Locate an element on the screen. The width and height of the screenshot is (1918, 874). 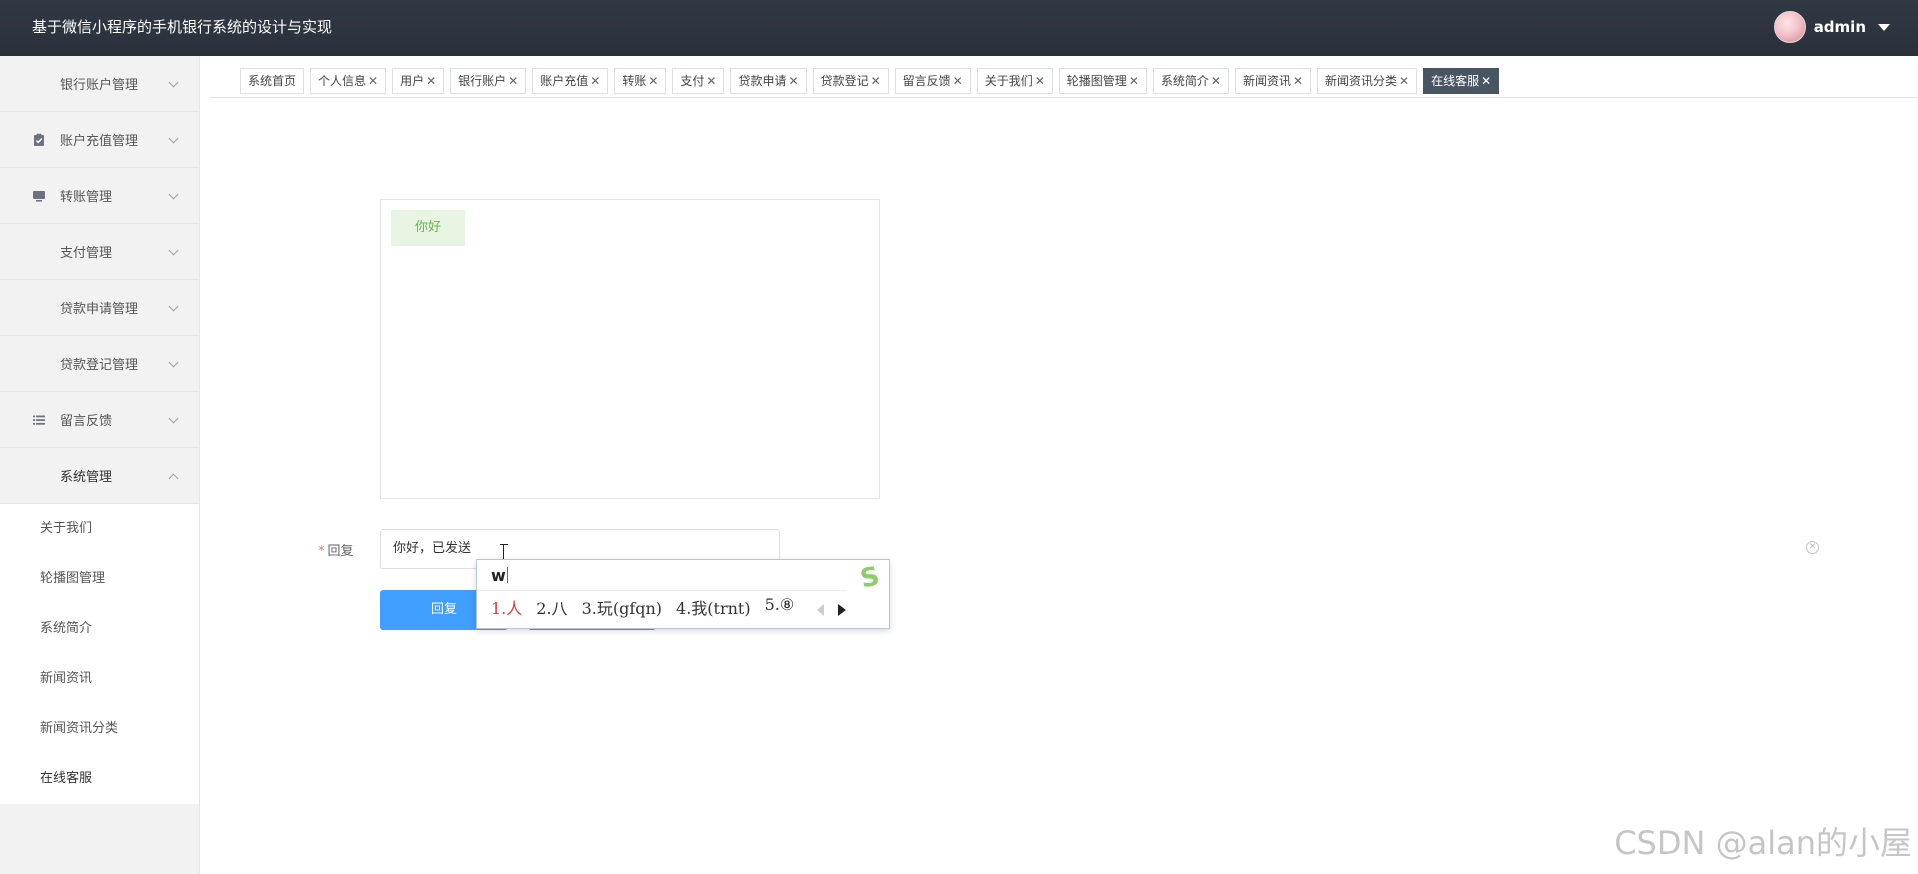
sidebar-item-loan-register: 贷款登记管理 is located at coordinates (99, 364).